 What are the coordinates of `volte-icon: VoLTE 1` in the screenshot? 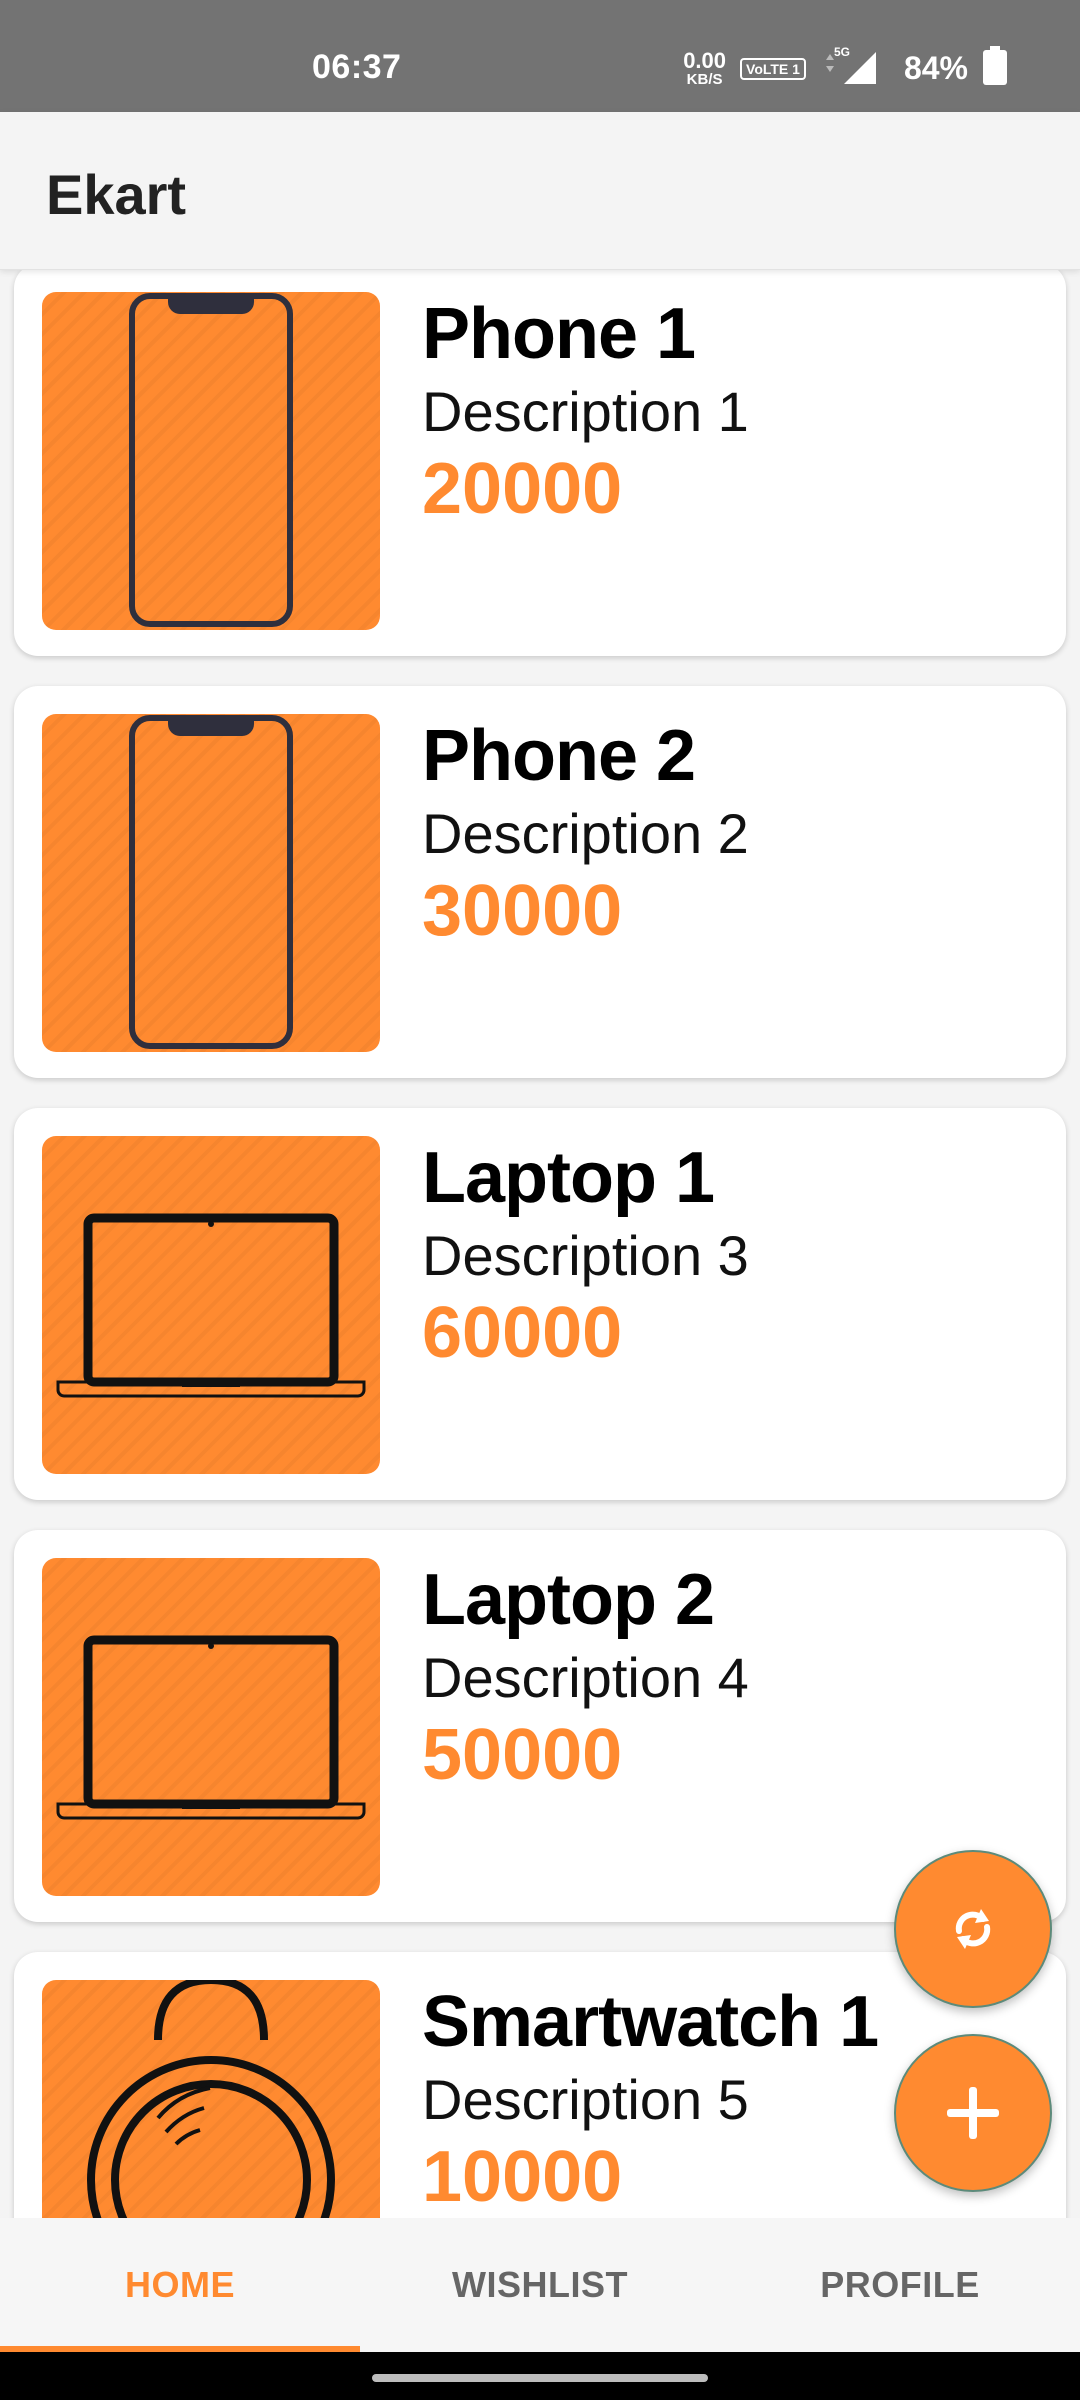 It's located at (773, 68).